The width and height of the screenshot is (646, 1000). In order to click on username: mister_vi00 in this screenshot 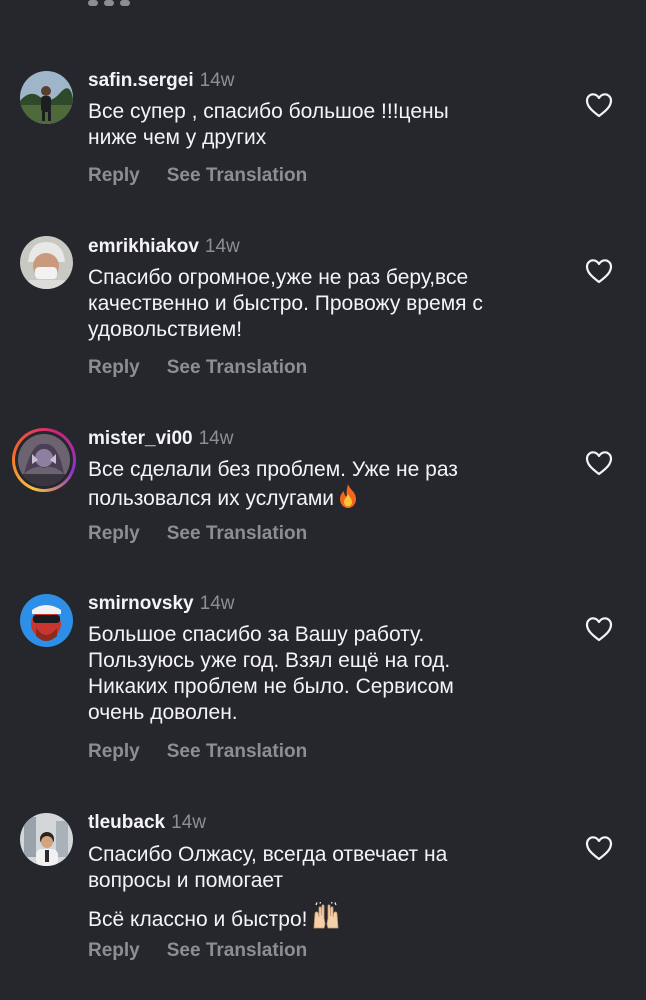, I will do `click(140, 438)`.